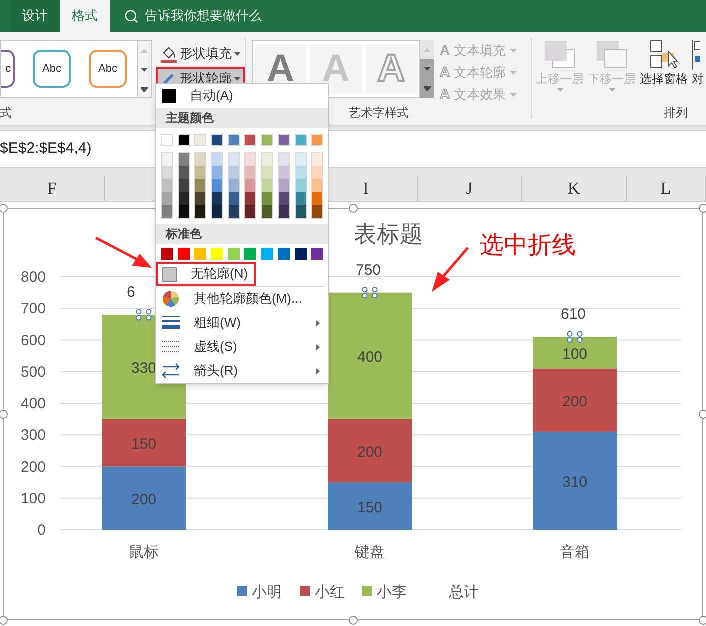 The width and height of the screenshot is (706, 626). What do you see at coordinates (242, 371) in the screenshot?
I see `menu-item: 箭头(R)` at bounding box center [242, 371].